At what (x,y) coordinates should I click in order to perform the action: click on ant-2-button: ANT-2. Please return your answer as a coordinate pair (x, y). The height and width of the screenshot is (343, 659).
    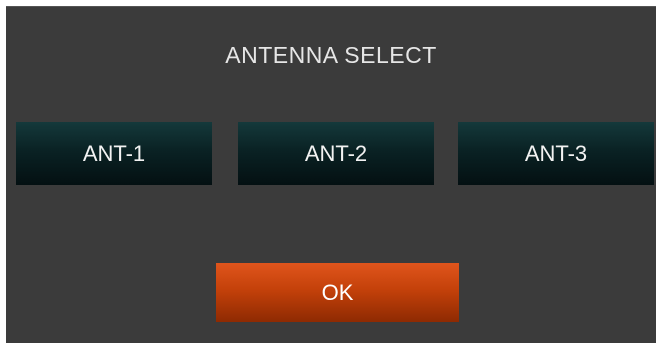
    Looking at the image, I should click on (336, 153).